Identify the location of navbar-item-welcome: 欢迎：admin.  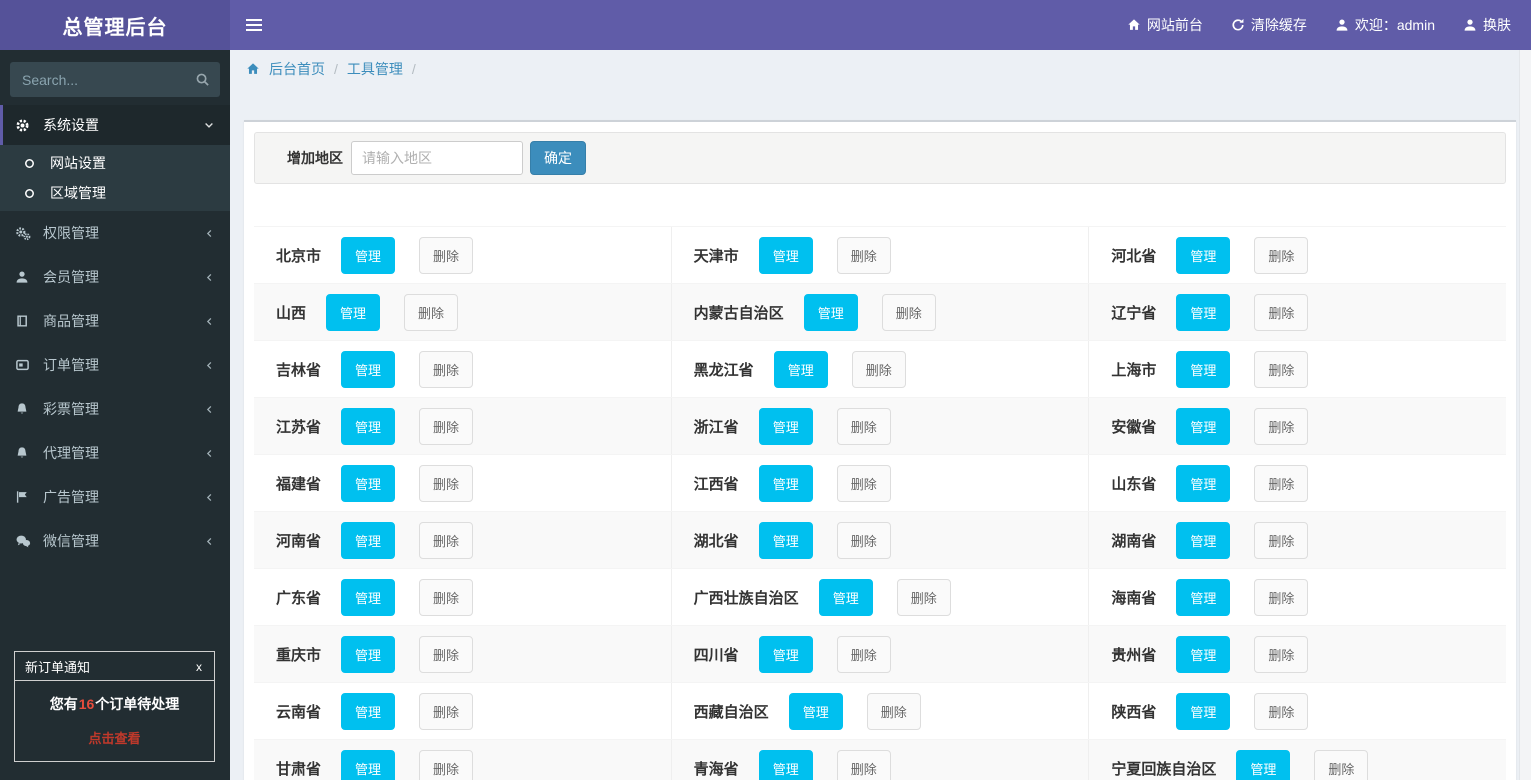
(1385, 25).